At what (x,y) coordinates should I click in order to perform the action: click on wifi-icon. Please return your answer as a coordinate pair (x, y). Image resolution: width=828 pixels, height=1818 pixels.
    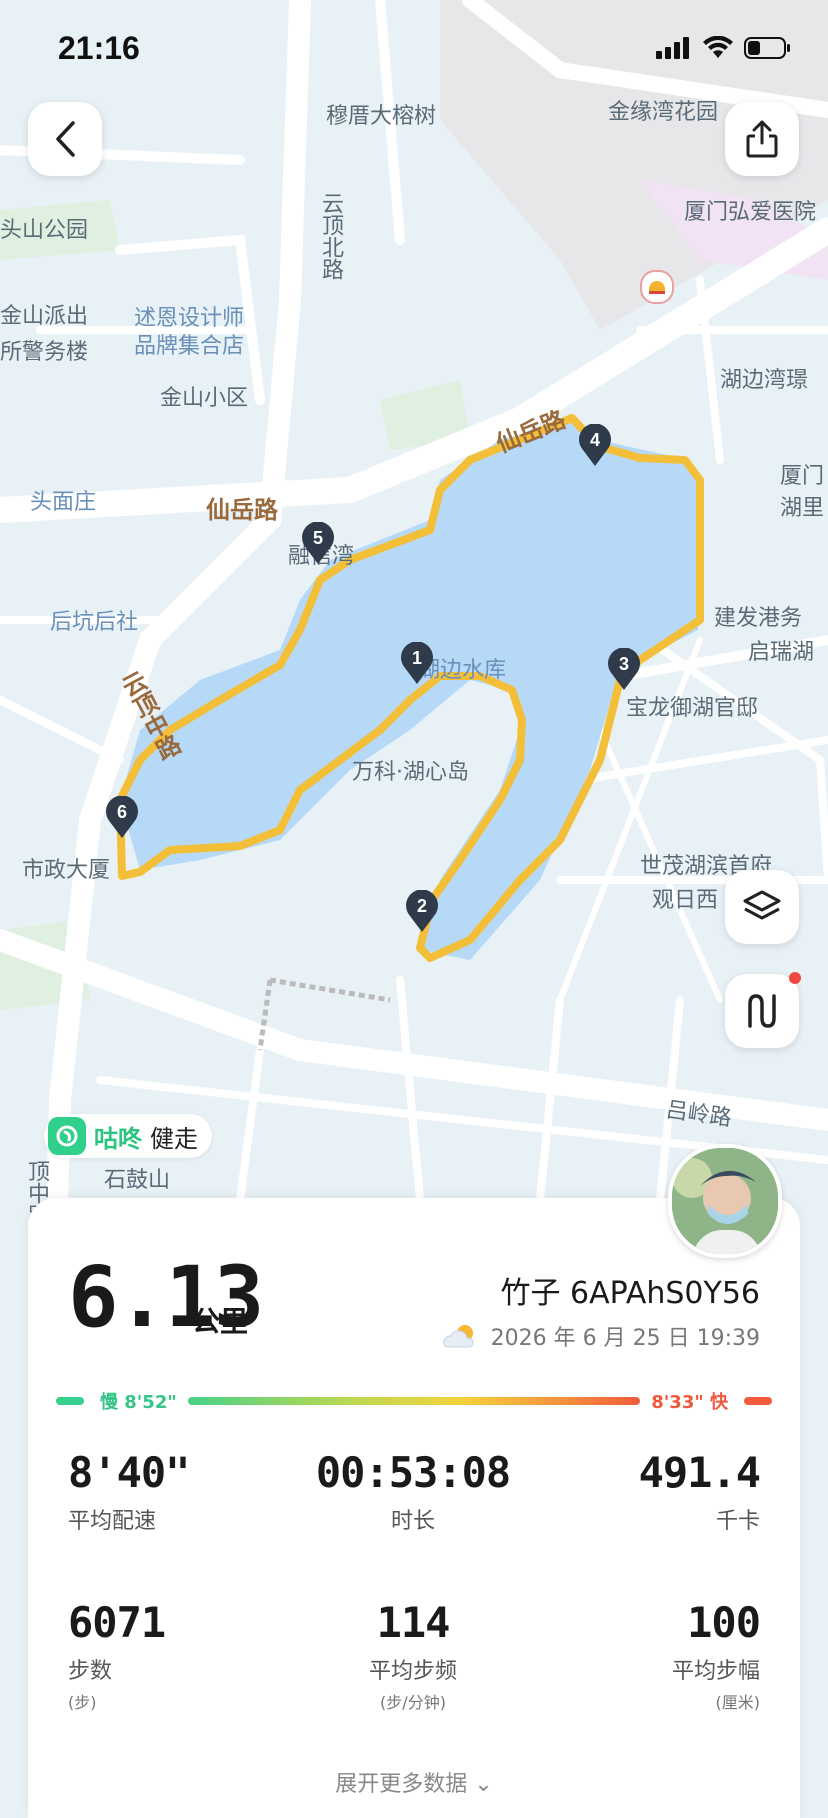
    Looking at the image, I should click on (718, 47).